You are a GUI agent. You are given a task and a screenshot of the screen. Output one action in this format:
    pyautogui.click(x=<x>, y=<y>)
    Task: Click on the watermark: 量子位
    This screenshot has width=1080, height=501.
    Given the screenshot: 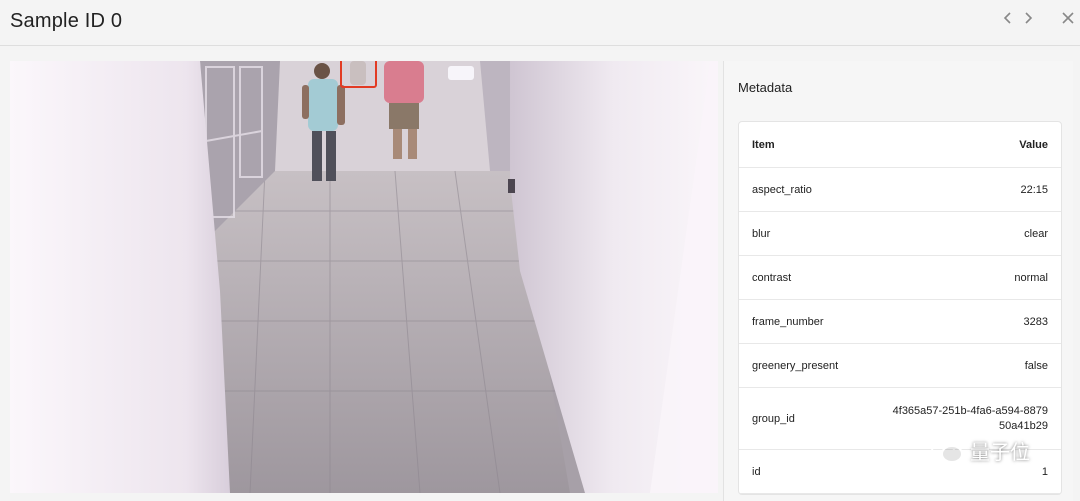 What is the action you would take?
    pyautogui.click(x=980, y=450)
    